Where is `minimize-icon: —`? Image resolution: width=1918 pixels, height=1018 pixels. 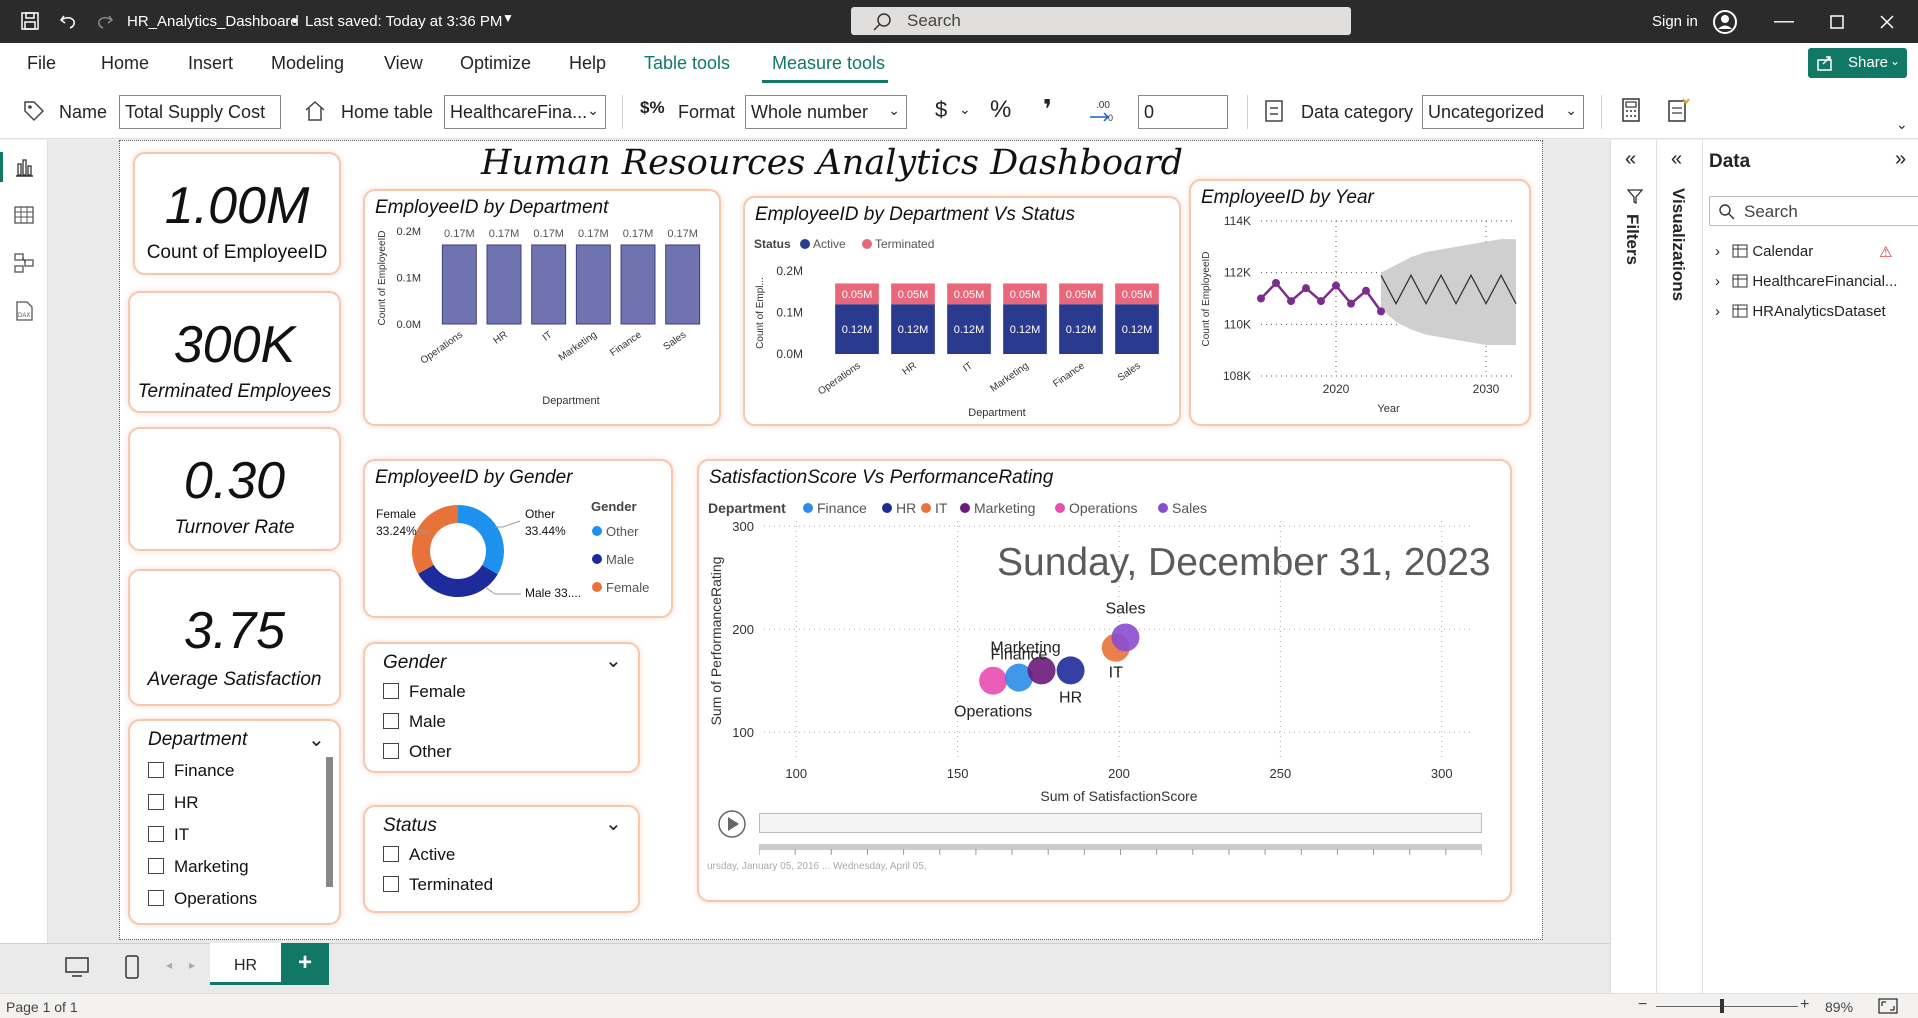
minimize-icon: — is located at coordinates (1784, 21).